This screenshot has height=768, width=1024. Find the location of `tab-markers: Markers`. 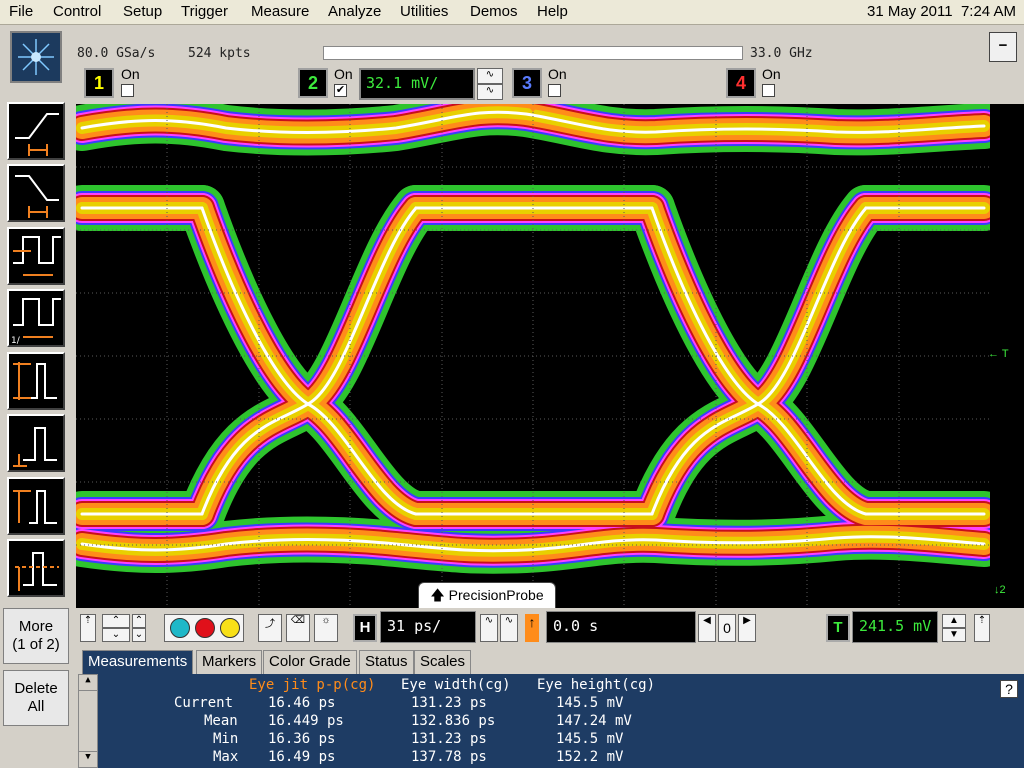

tab-markers: Markers is located at coordinates (229, 662).